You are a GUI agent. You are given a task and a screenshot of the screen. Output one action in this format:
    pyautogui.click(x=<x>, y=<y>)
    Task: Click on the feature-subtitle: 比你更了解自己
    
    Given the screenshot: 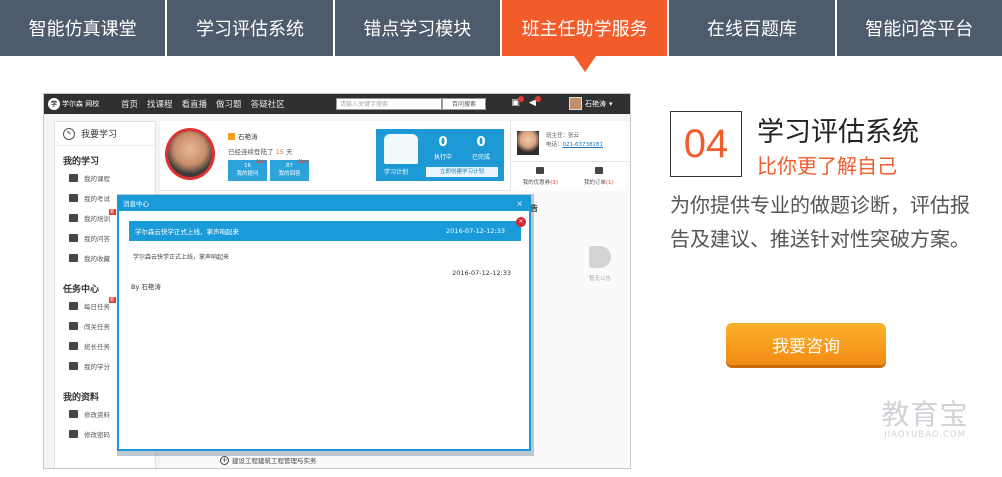 What is the action you would take?
    pyautogui.click(x=827, y=166)
    